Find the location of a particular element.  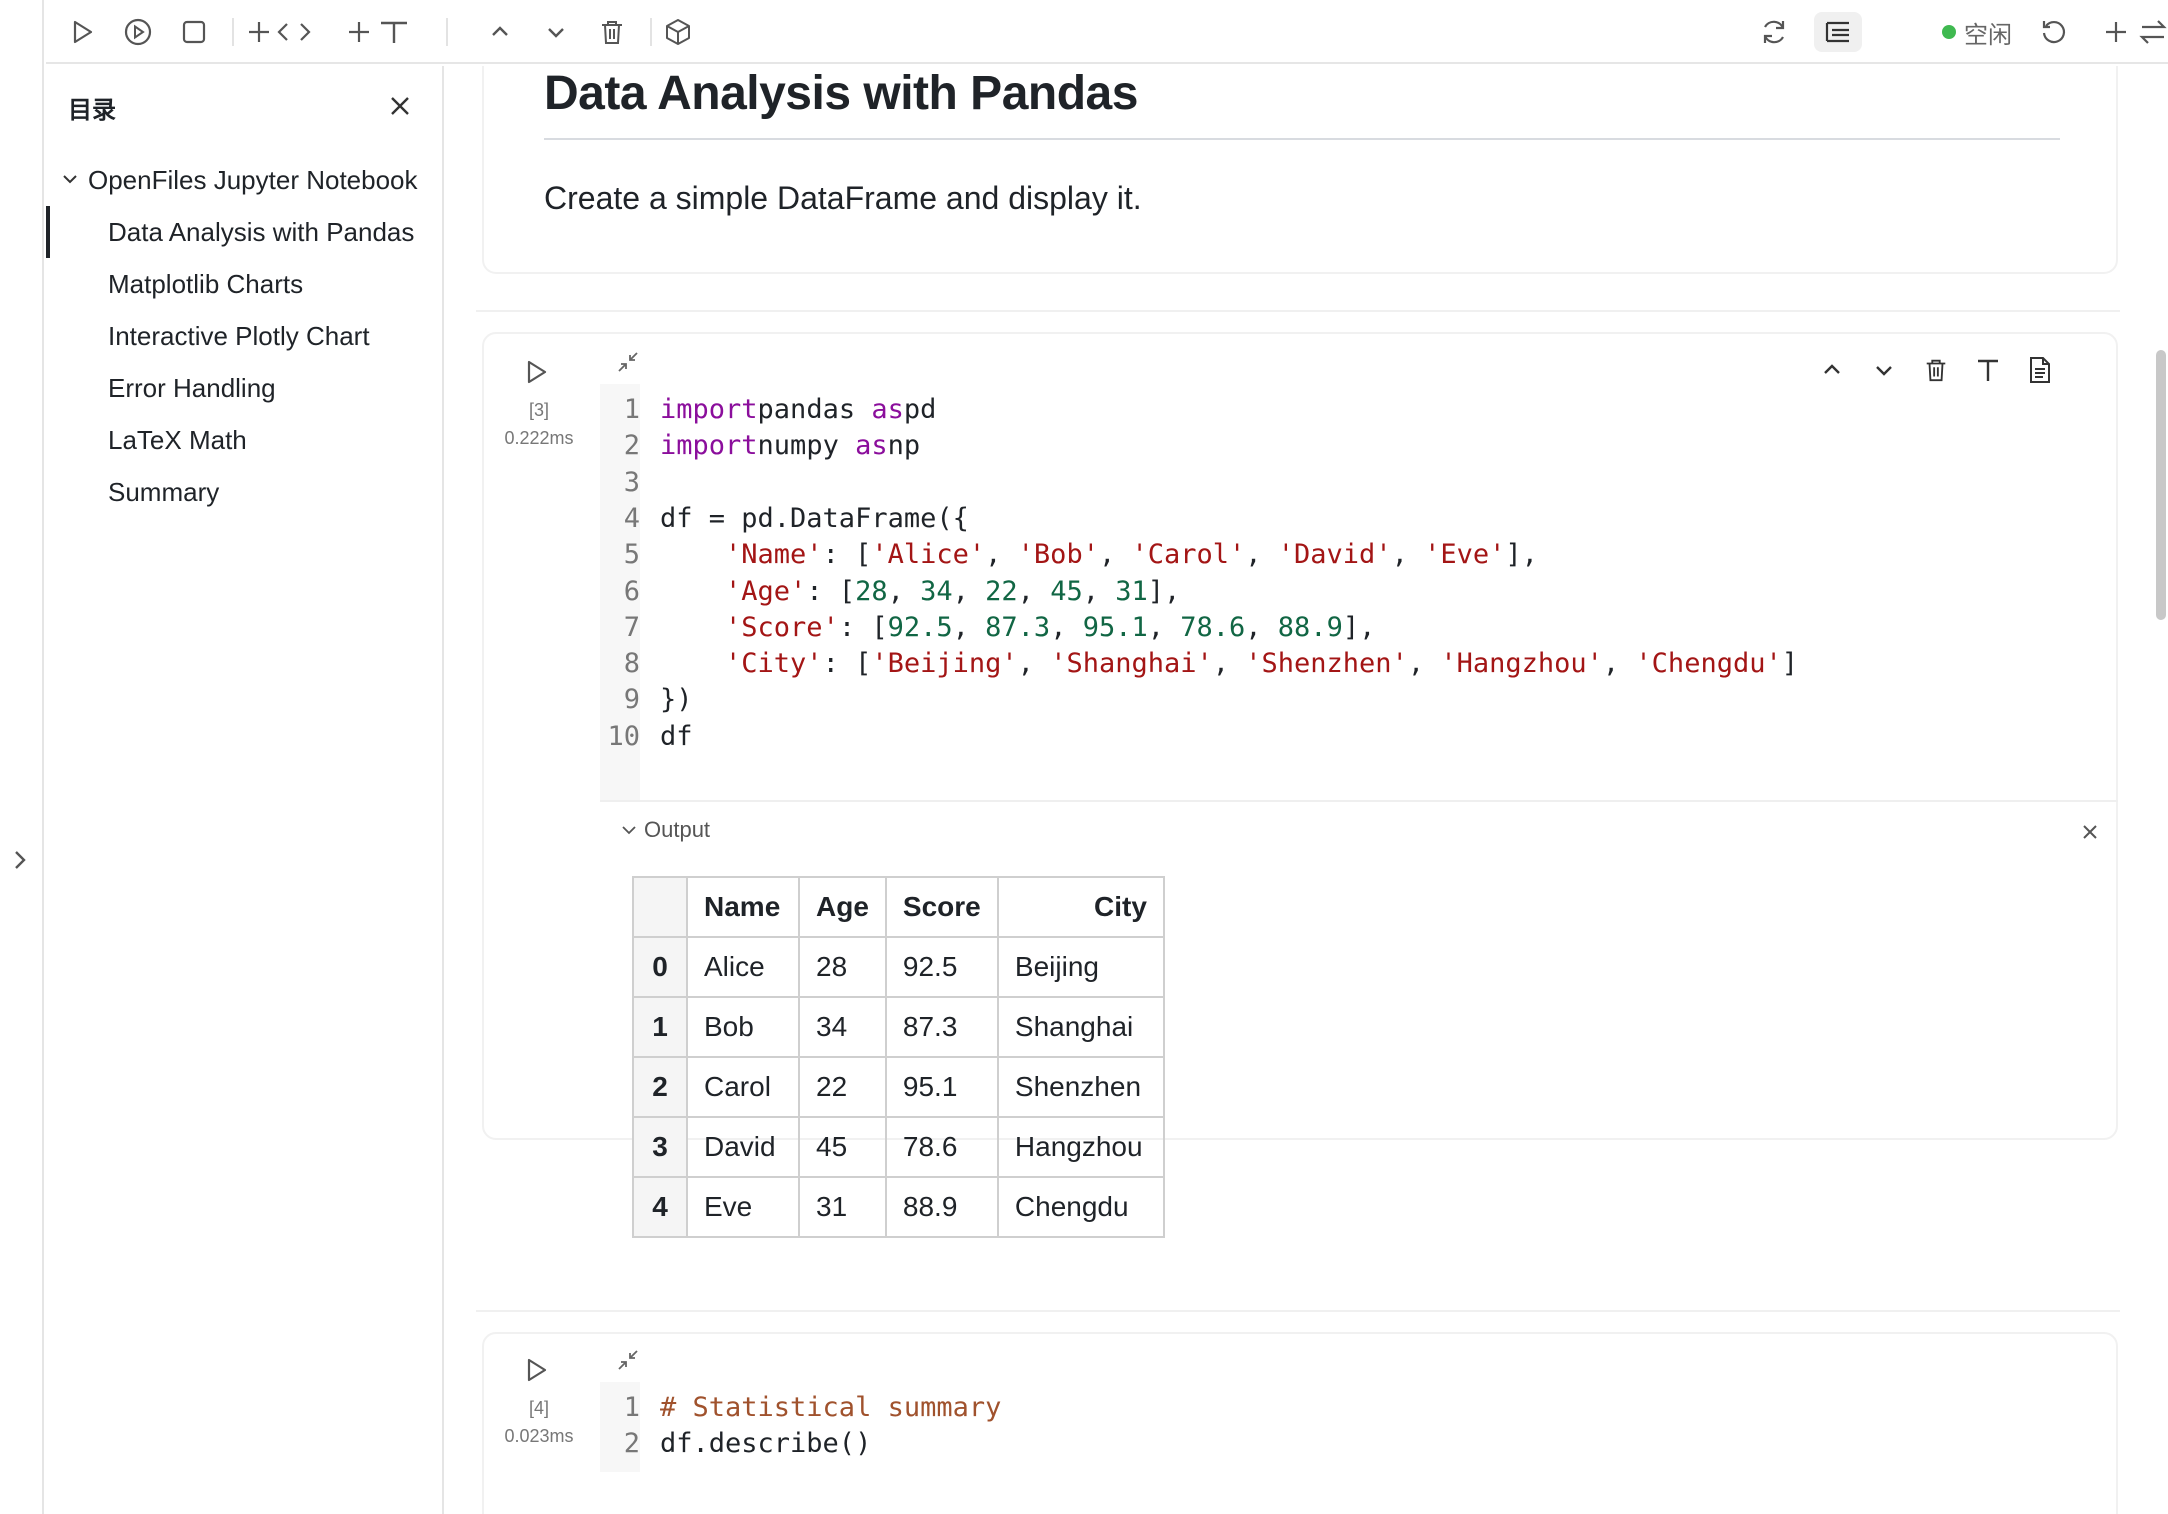

cell-name: David is located at coordinates (743, 1147).